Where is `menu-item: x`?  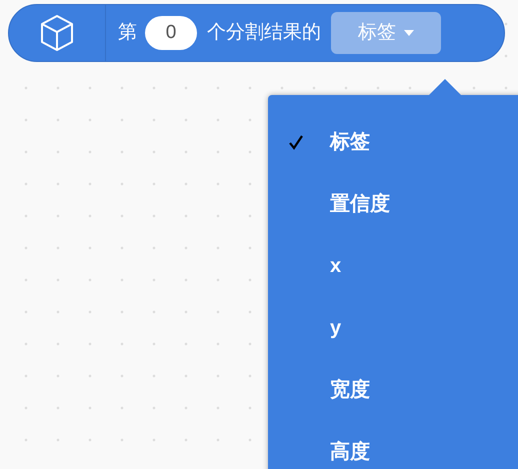
menu-item: x is located at coordinates (393, 266).